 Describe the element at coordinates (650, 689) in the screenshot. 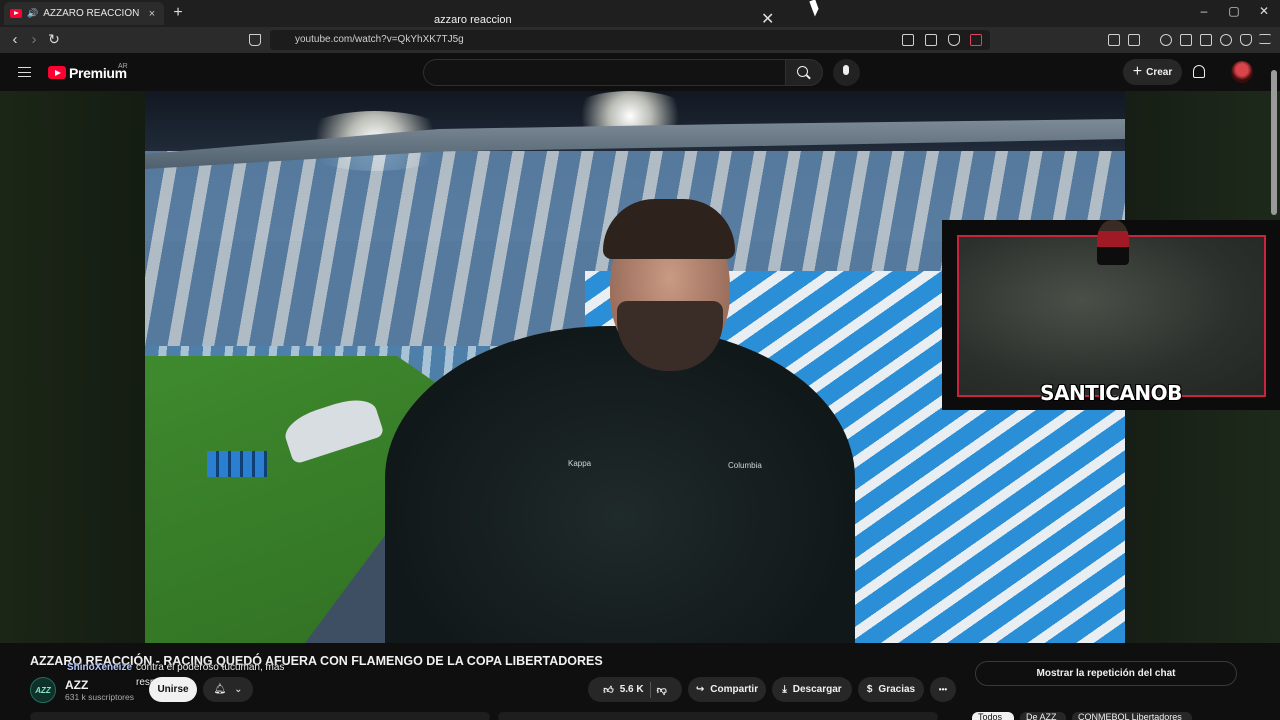

I see `divider` at that location.